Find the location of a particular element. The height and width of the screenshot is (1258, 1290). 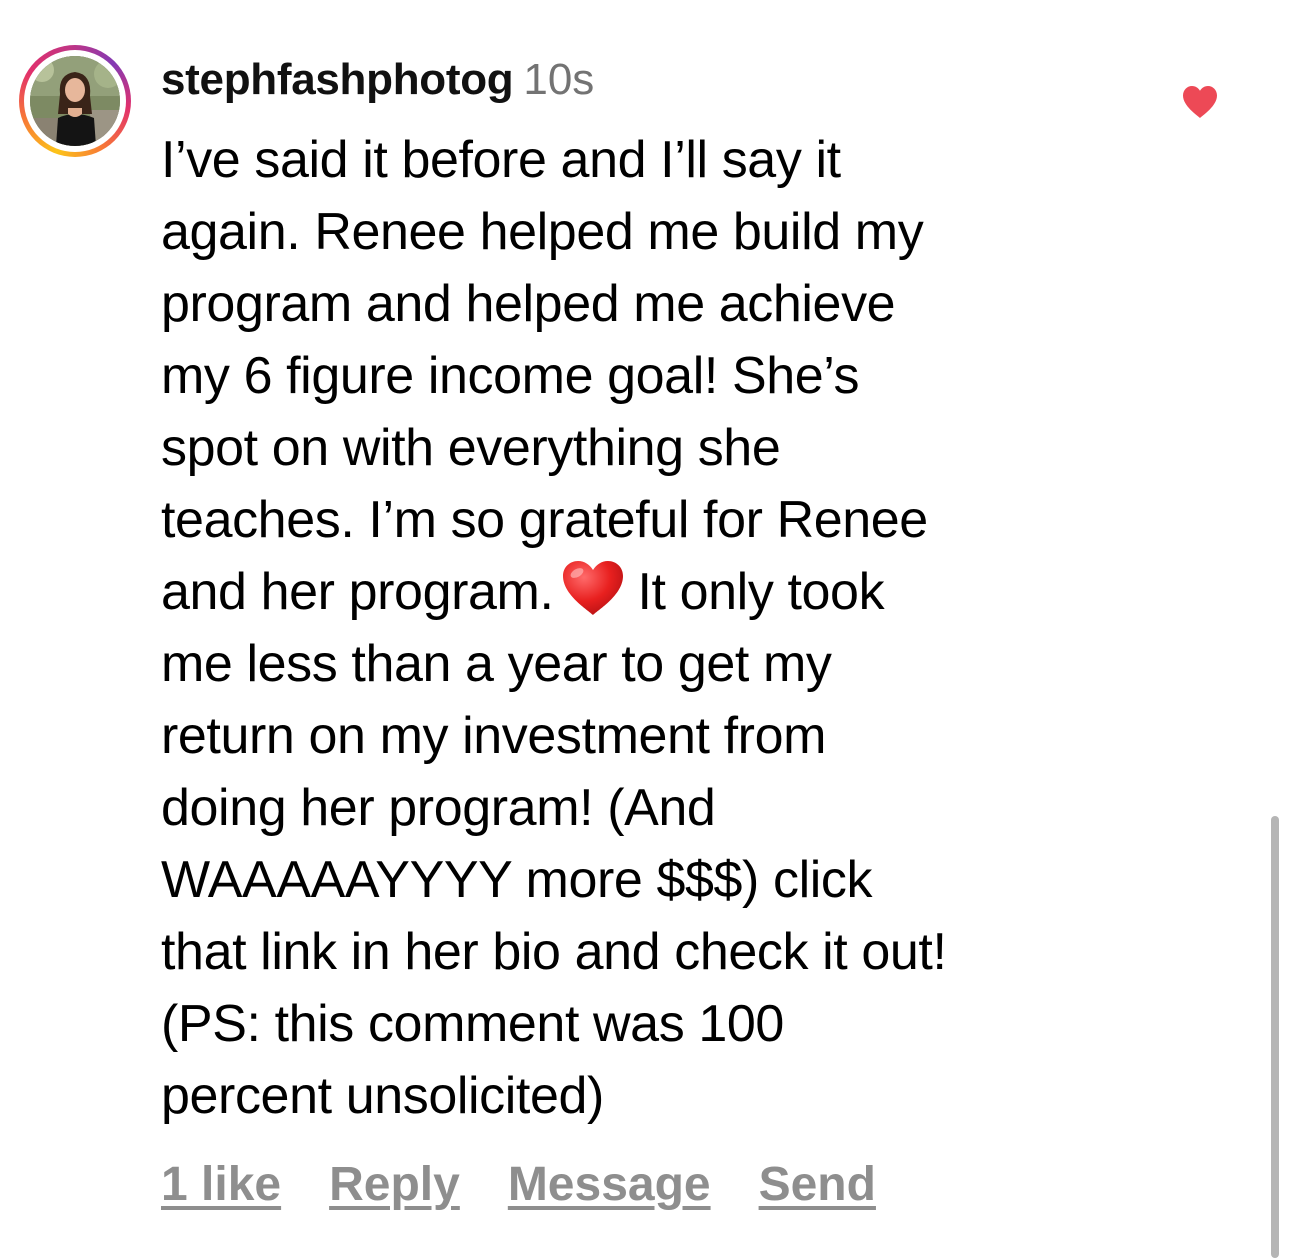

avatar-ring-gap is located at coordinates (75, 101).